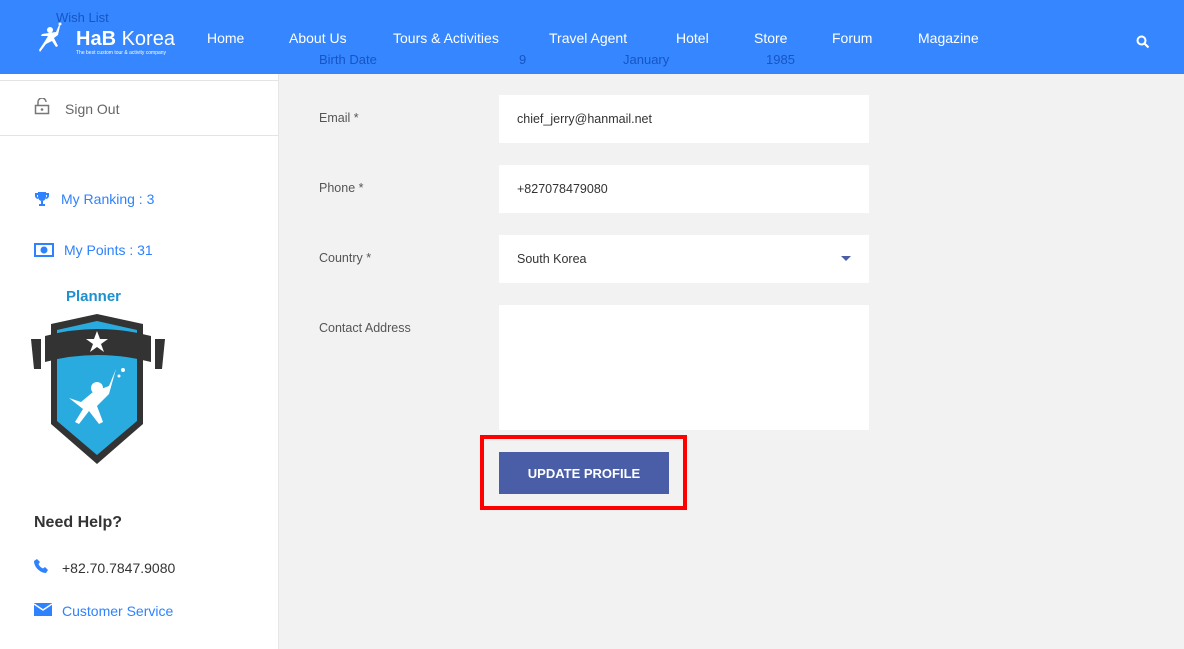 The height and width of the screenshot is (649, 1184). What do you see at coordinates (107, 199) in the screenshot?
I see `my-ranking-link: My Ranking : 3` at bounding box center [107, 199].